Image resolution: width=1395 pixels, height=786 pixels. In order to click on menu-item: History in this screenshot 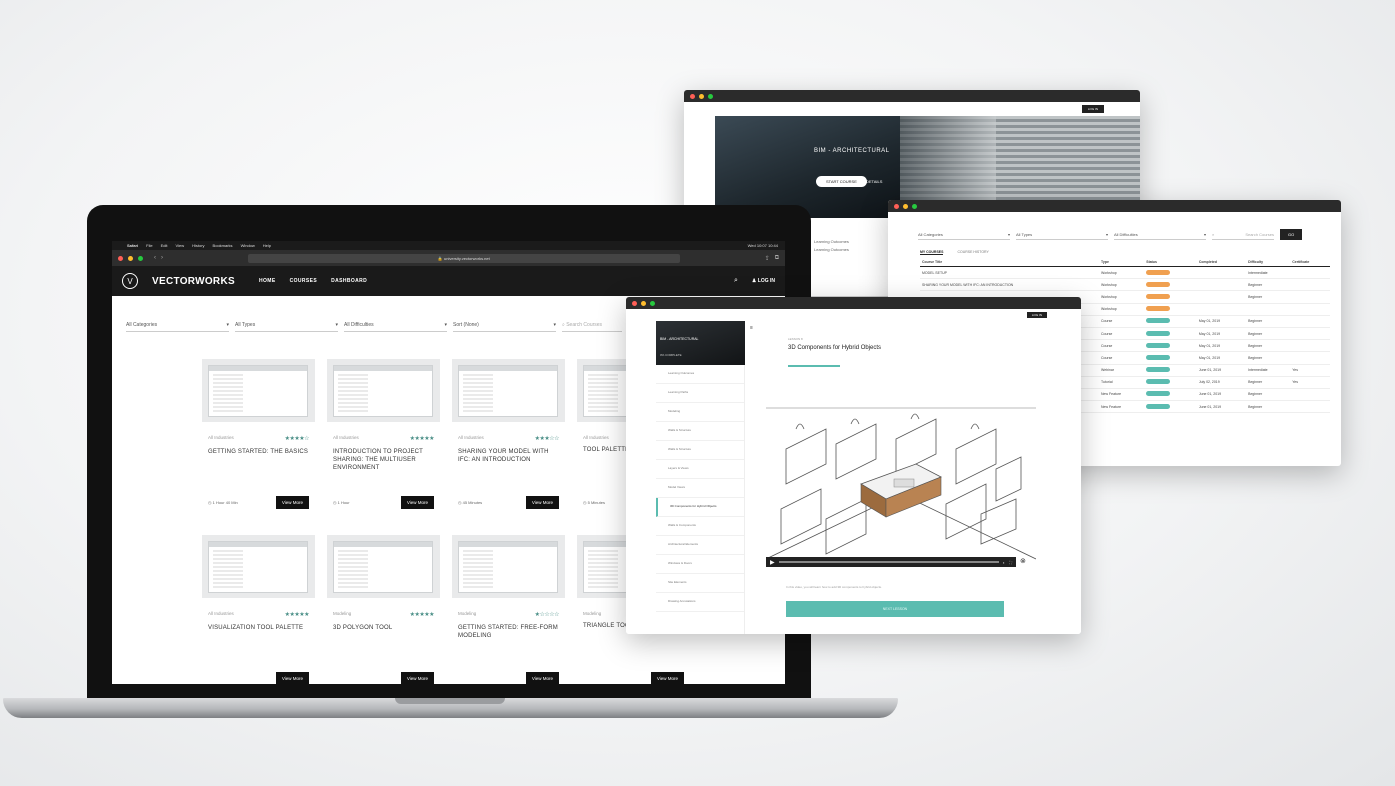, I will do `click(198, 245)`.